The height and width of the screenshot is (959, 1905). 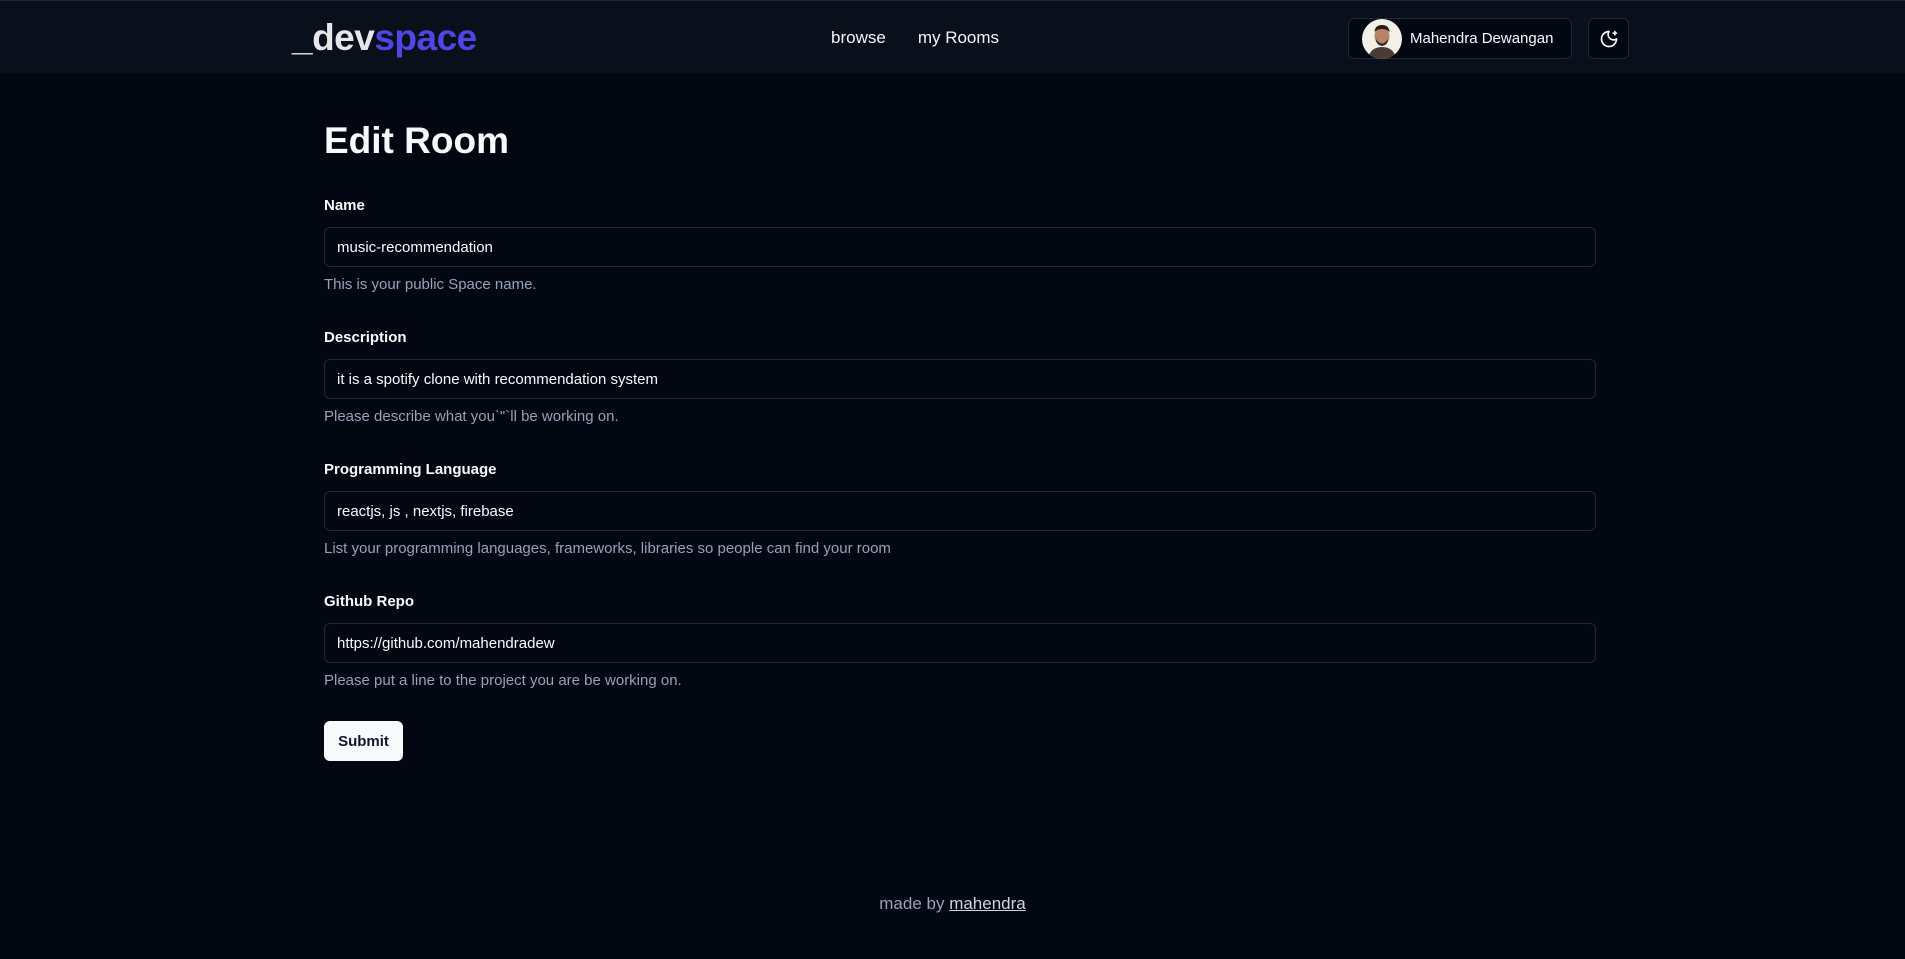 What do you see at coordinates (344, 205) in the screenshot?
I see `name-label: Name` at bounding box center [344, 205].